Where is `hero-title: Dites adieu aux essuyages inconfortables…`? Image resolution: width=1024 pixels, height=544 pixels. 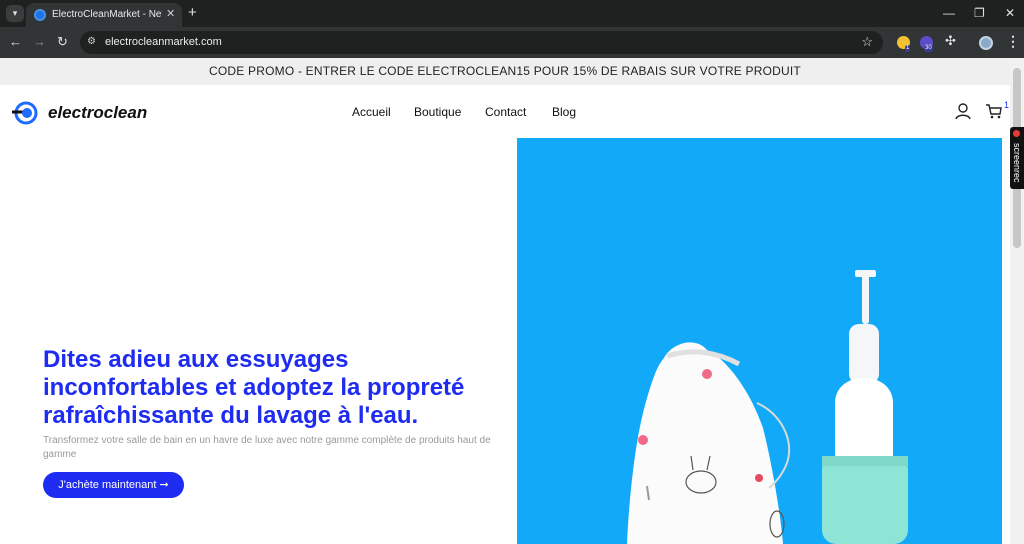
hero-title: Dites adieu aux essuyages inconfortables… is located at coordinates (254, 387).